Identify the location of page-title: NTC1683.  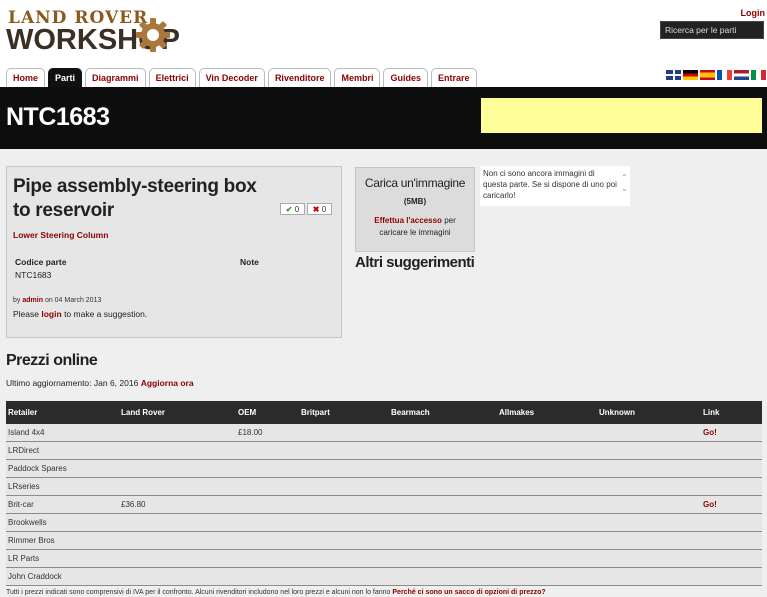
(58, 117).